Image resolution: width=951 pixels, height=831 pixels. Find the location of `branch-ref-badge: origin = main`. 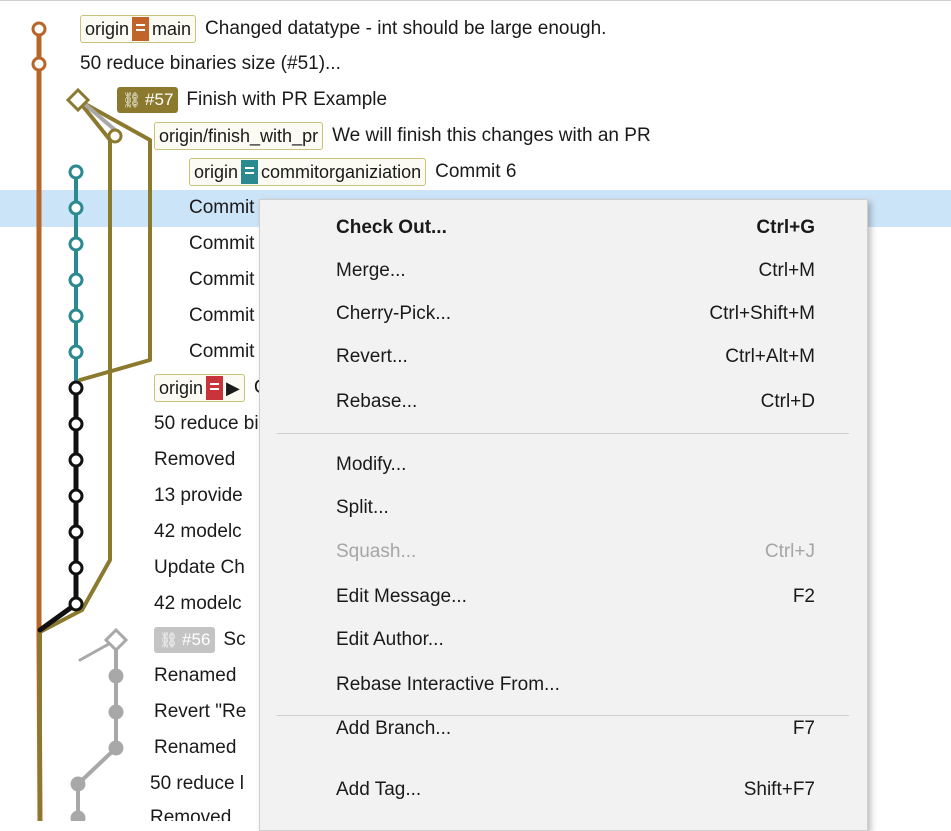

branch-ref-badge: origin = main is located at coordinates (138, 29).